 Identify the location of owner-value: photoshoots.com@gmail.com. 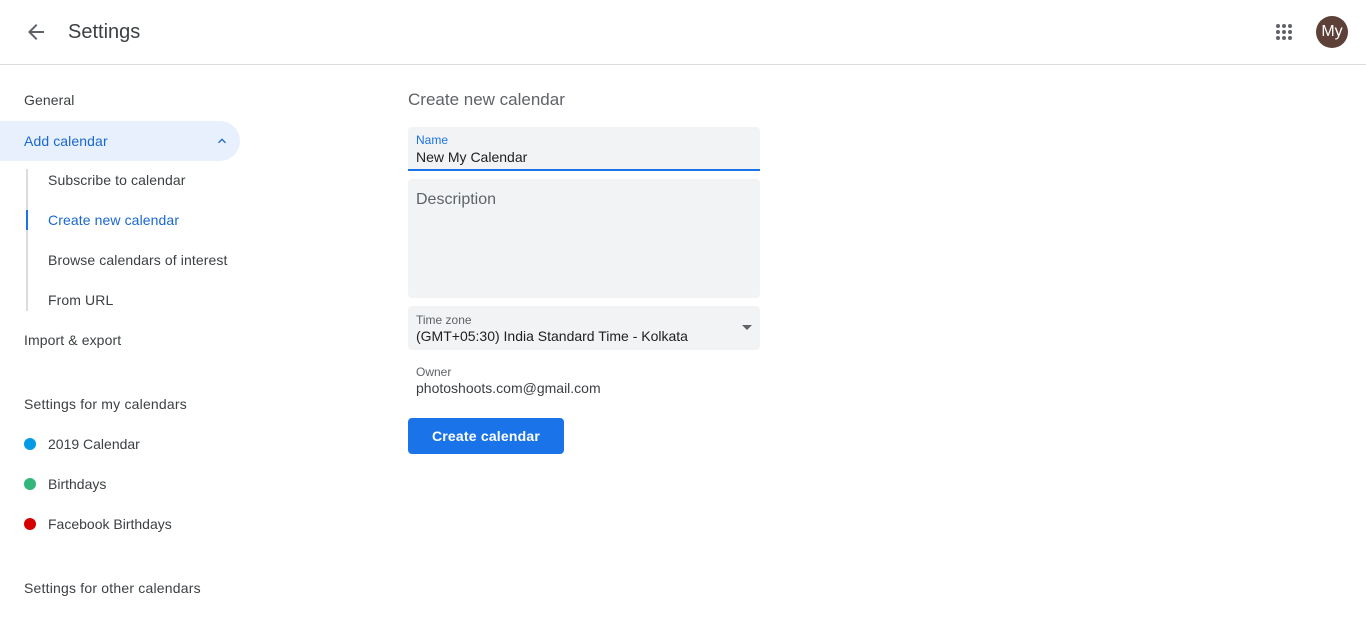
(508, 388).